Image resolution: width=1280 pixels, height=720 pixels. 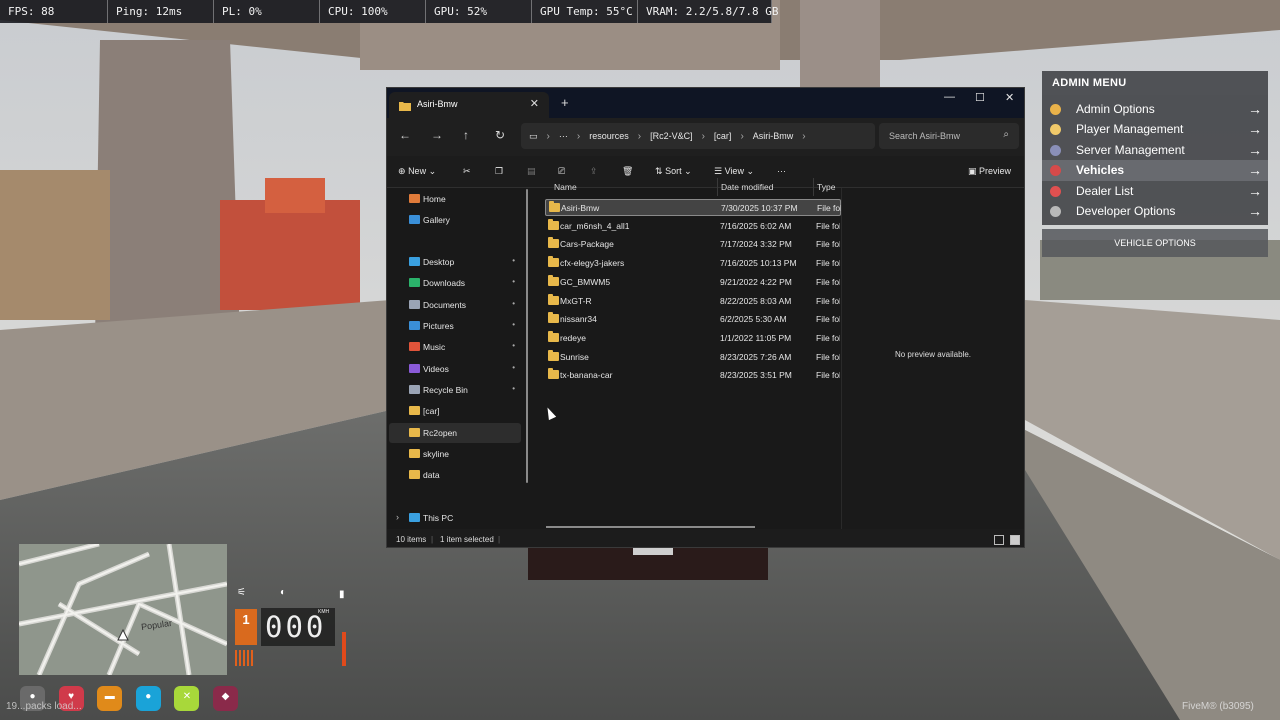 What do you see at coordinates (397, 517) in the screenshot?
I see `chevron-right-icon: ›` at bounding box center [397, 517].